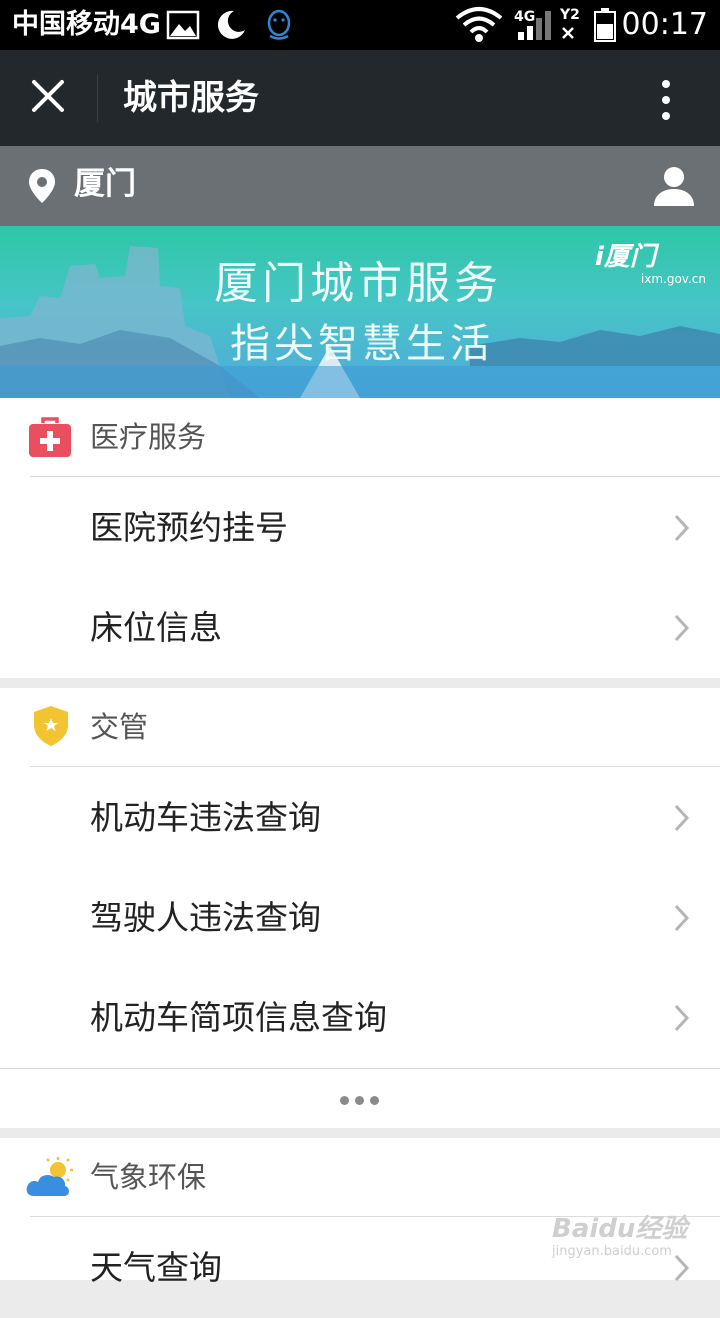  What do you see at coordinates (360, 186) in the screenshot?
I see `location-bar: 厦门` at bounding box center [360, 186].